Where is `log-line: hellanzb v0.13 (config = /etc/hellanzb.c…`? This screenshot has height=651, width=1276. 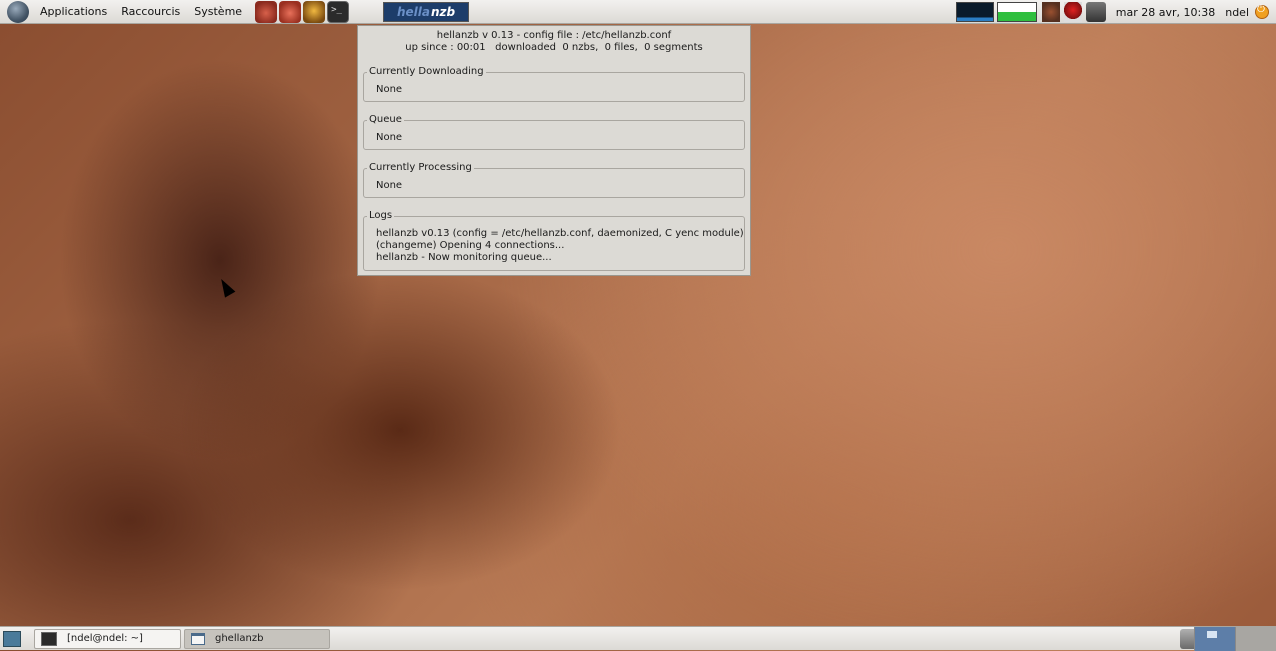
log-line: hellanzb v0.13 (config = /etc/hellanzb.c… is located at coordinates (560, 233).